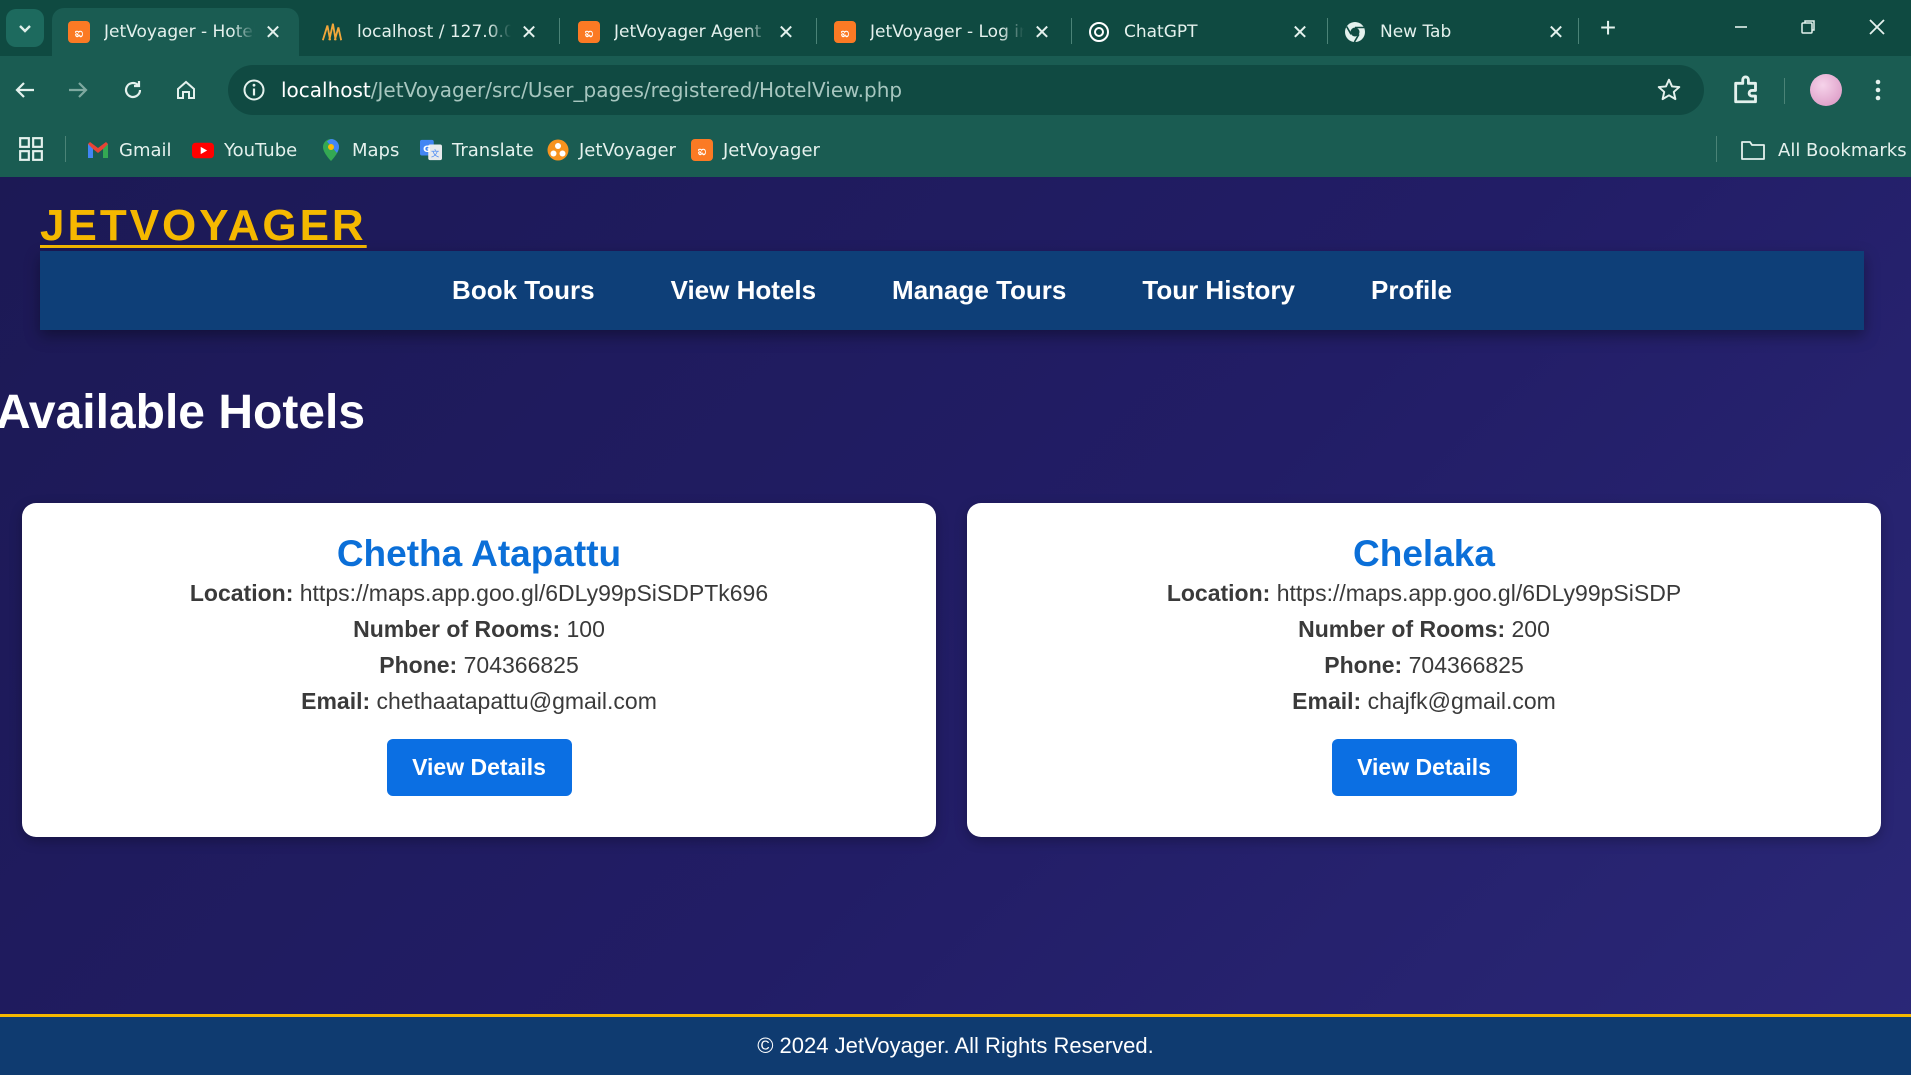 Image resolution: width=1911 pixels, height=1075 pixels. What do you see at coordinates (1199, 32) in the screenshot?
I see `tab-chatgpt: ChatGPT ✕` at bounding box center [1199, 32].